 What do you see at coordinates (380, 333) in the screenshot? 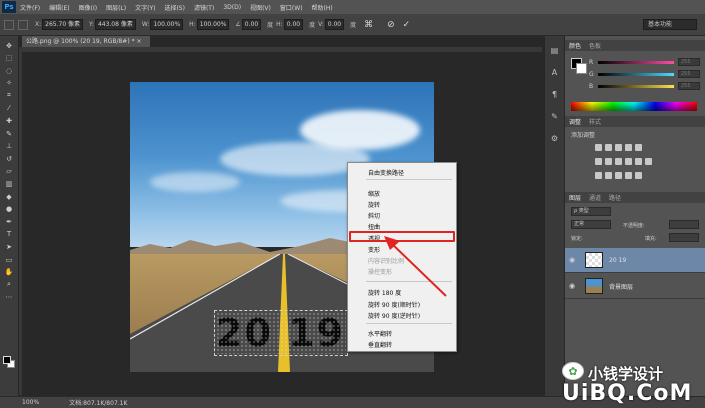
I see `ctx-flip-horizontal: 水平翻转` at bounding box center [380, 333].